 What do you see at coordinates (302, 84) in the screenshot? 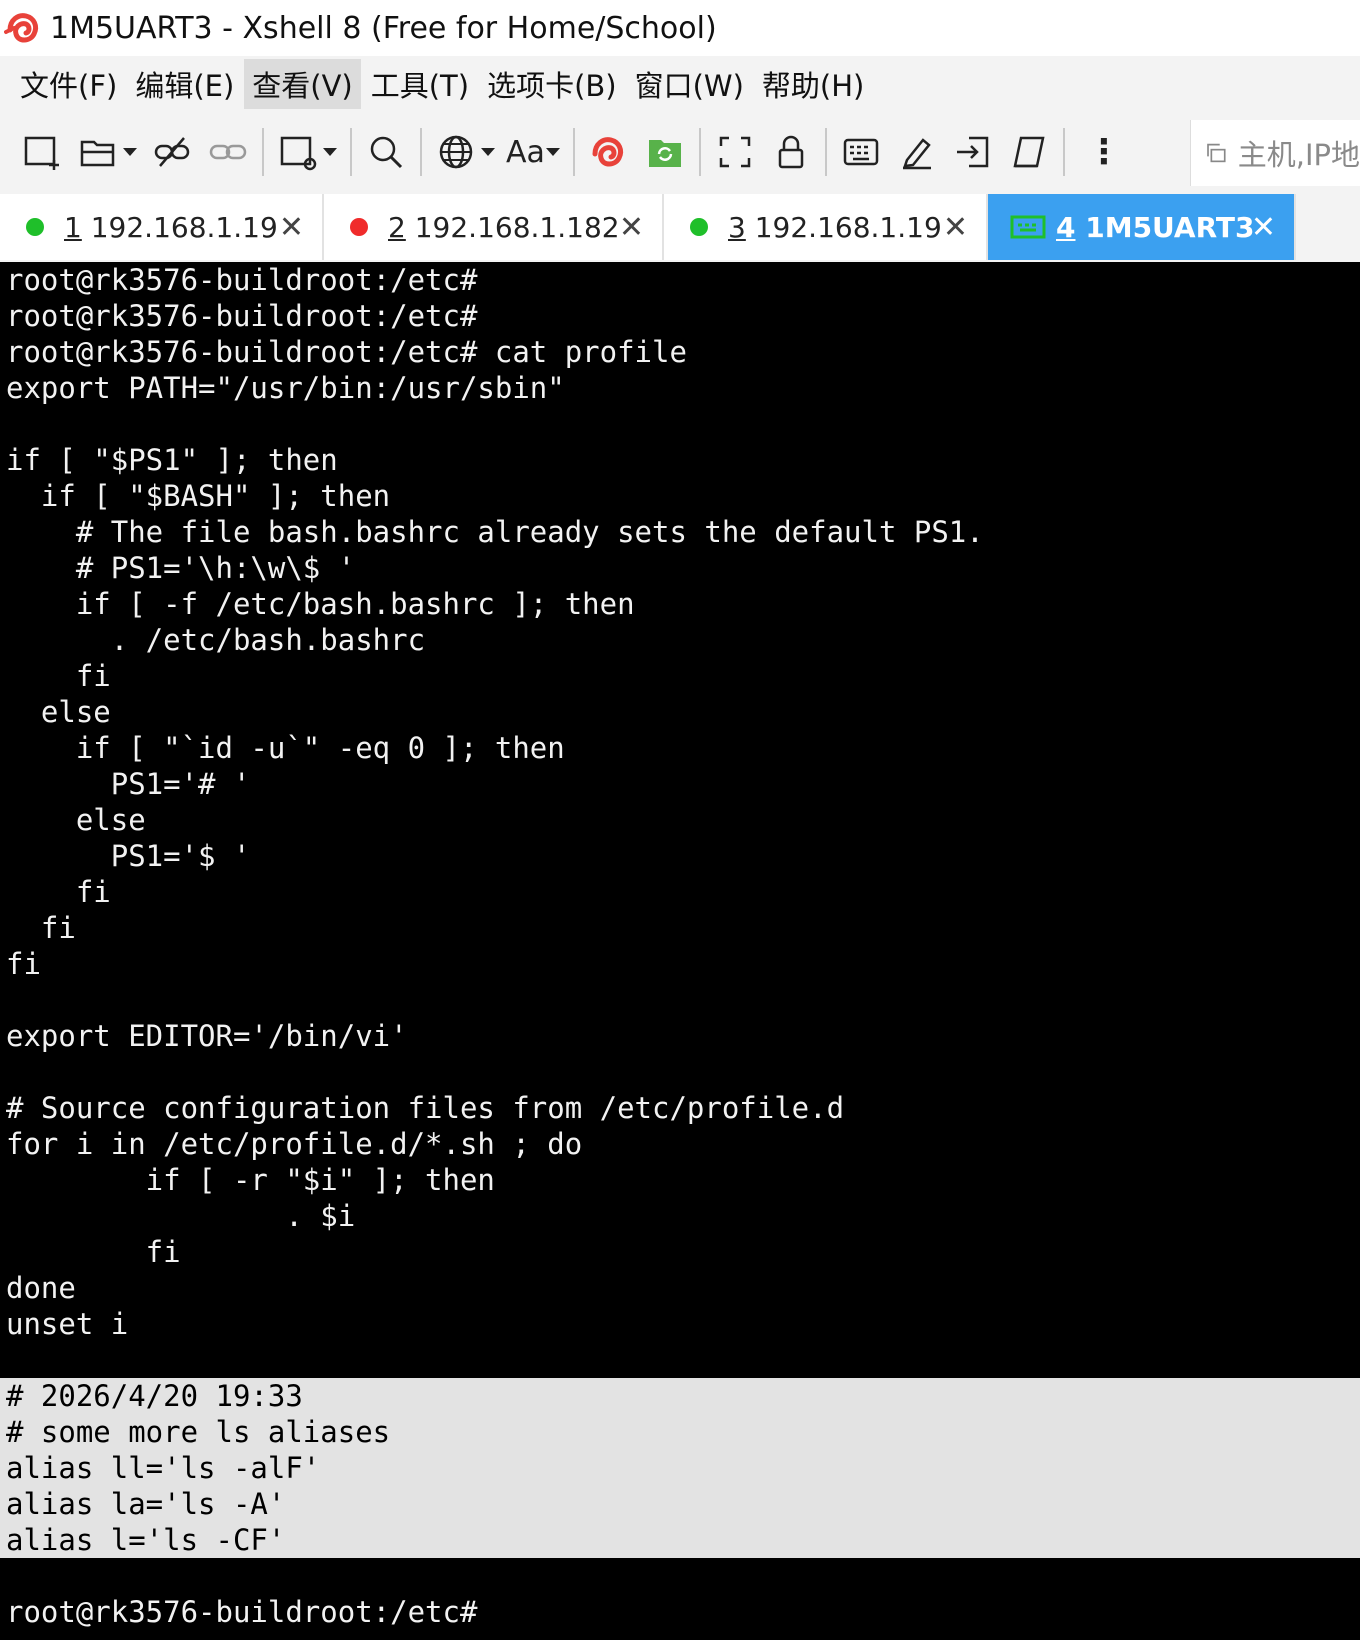
I see `menu-view: 查看(V)` at bounding box center [302, 84].